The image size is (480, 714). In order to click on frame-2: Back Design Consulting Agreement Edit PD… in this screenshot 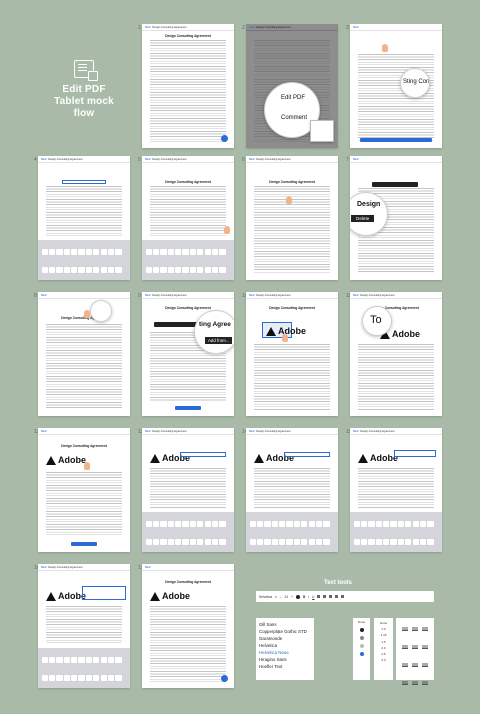, I will do `click(292, 86)`.